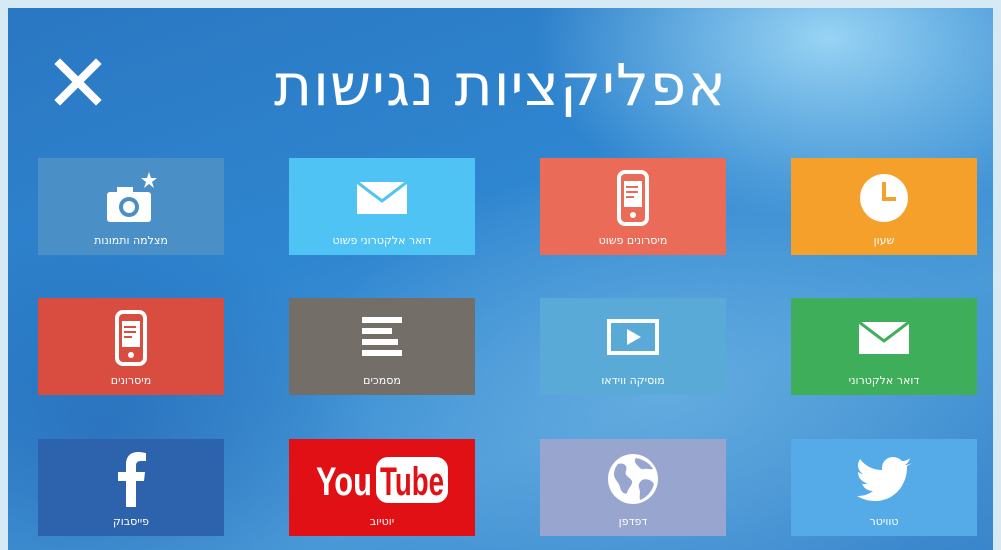  Describe the element at coordinates (633, 380) in the screenshot. I see `tile-label: מוסיקה ווידאו` at that location.